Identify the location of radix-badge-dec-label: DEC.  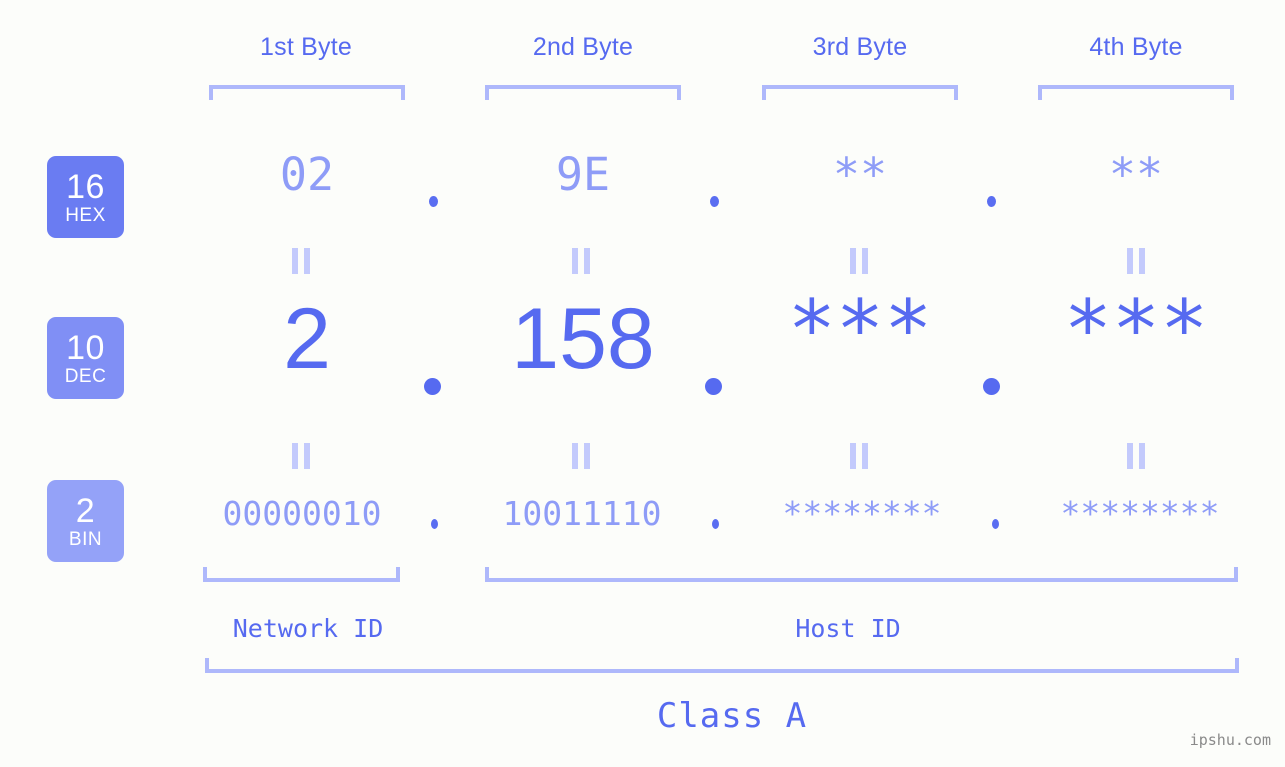
(85, 376).